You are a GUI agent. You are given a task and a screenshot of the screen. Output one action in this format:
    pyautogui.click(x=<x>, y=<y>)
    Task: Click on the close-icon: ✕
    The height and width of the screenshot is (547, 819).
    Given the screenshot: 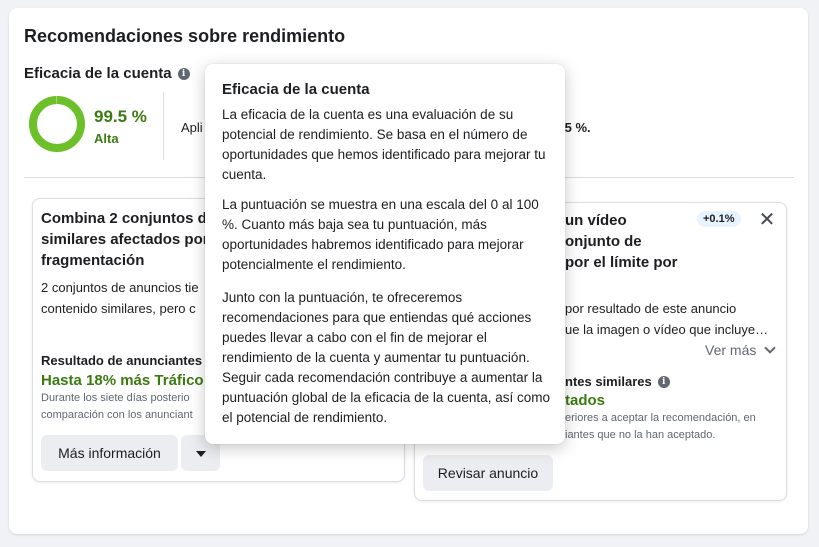 What is the action you would take?
    pyautogui.click(x=767, y=220)
    